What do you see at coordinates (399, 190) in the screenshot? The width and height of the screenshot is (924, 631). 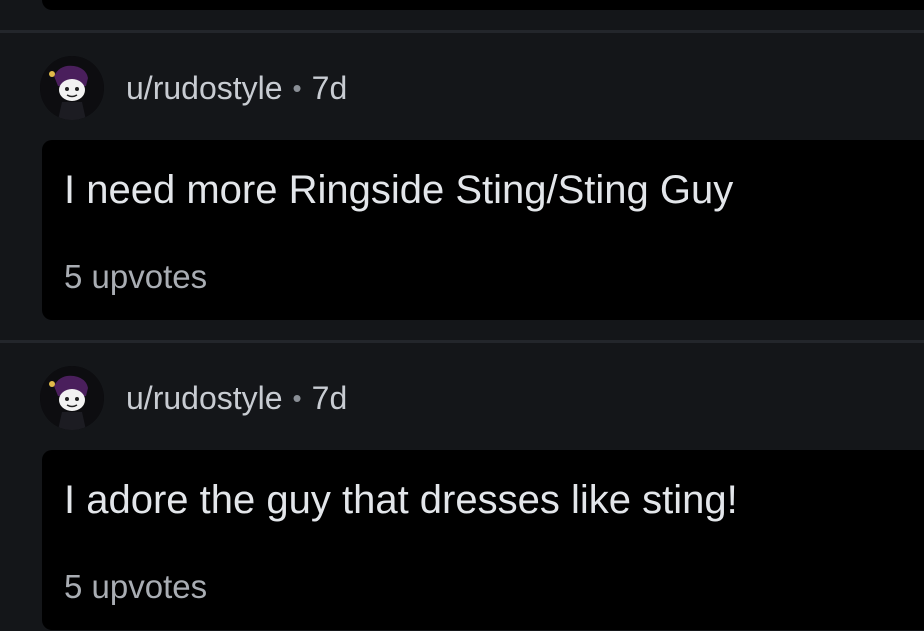 I see `comment-body: I need more Ringside Sting/Sting Guy` at bounding box center [399, 190].